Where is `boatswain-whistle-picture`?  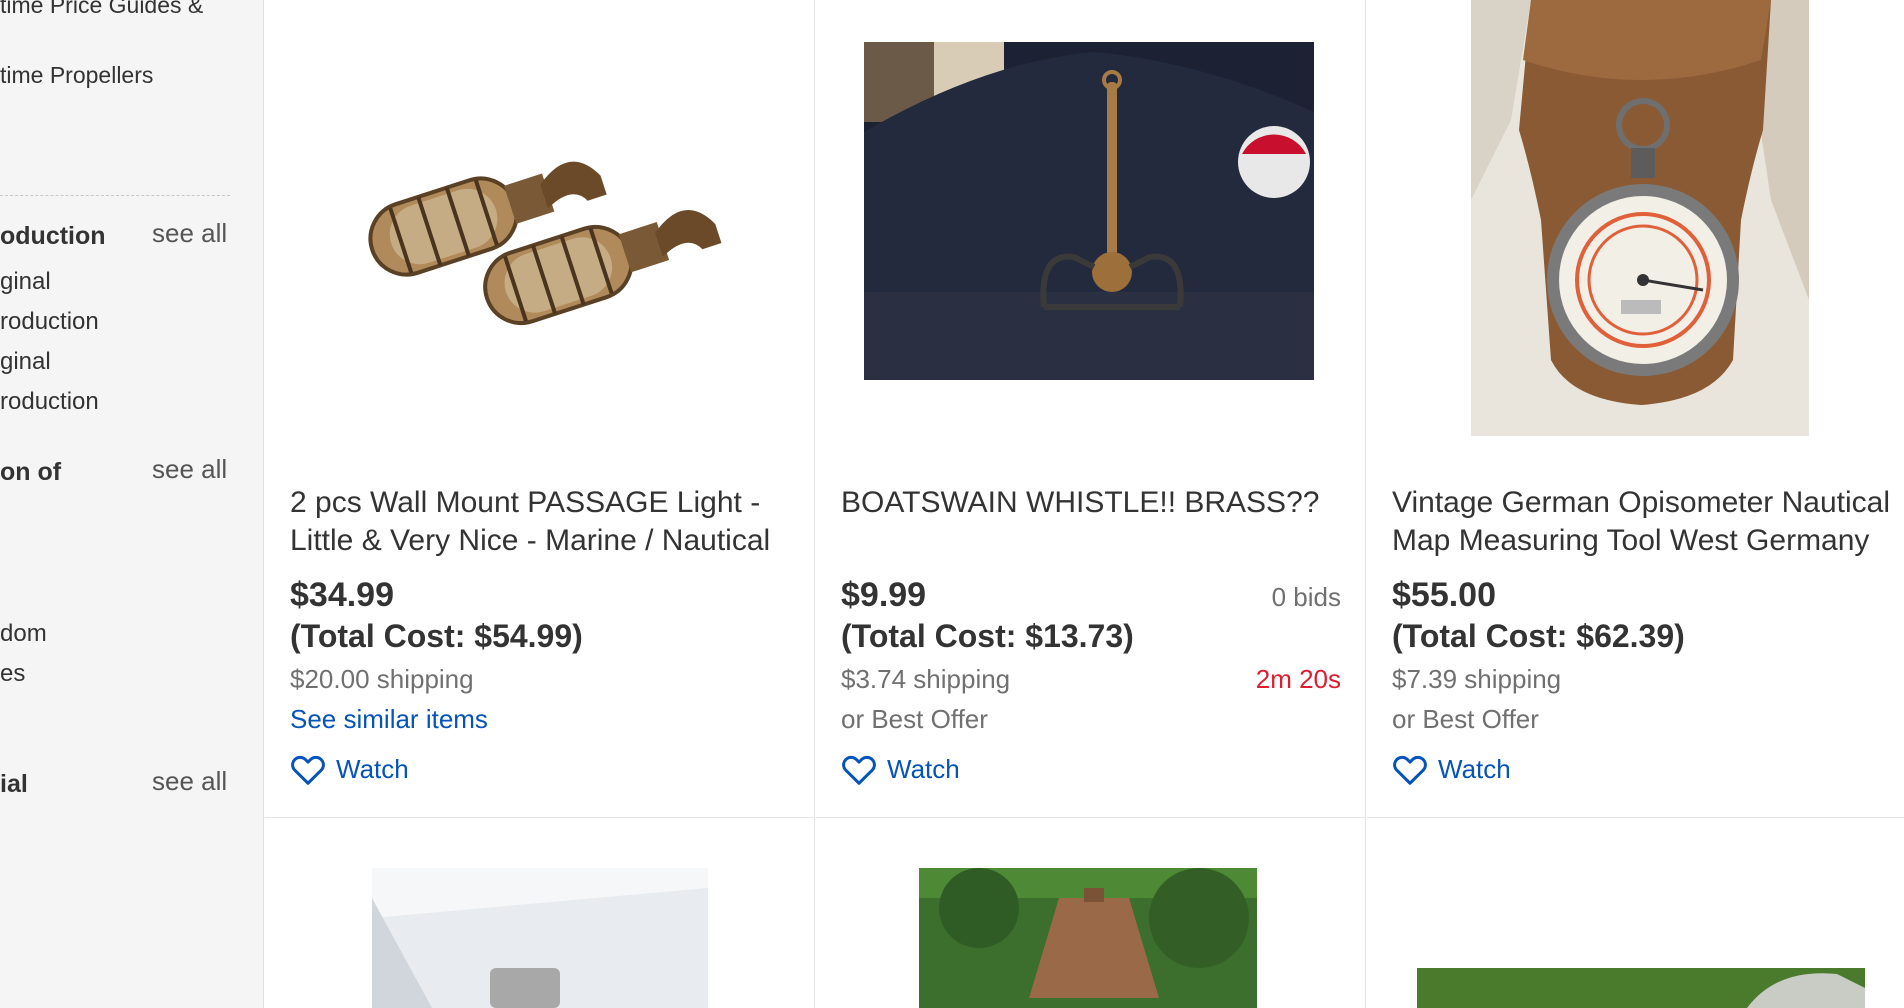
boatswain-whistle-picture is located at coordinates (1089, 211).